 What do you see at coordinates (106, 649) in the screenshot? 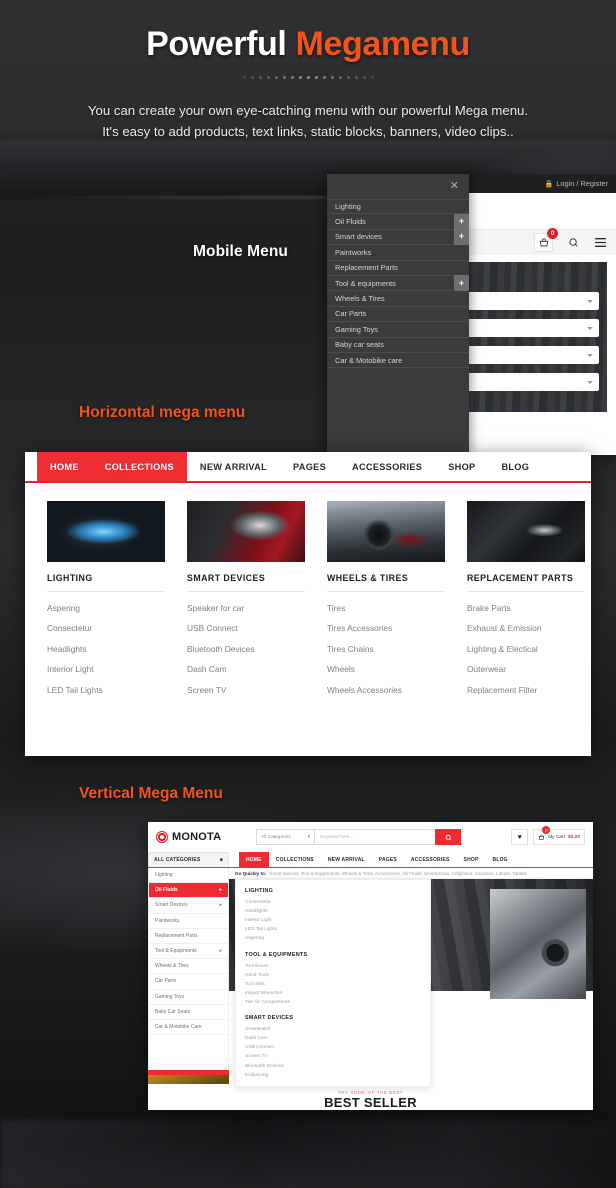
I see `mega-column-link: Headlights` at bounding box center [106, 649].